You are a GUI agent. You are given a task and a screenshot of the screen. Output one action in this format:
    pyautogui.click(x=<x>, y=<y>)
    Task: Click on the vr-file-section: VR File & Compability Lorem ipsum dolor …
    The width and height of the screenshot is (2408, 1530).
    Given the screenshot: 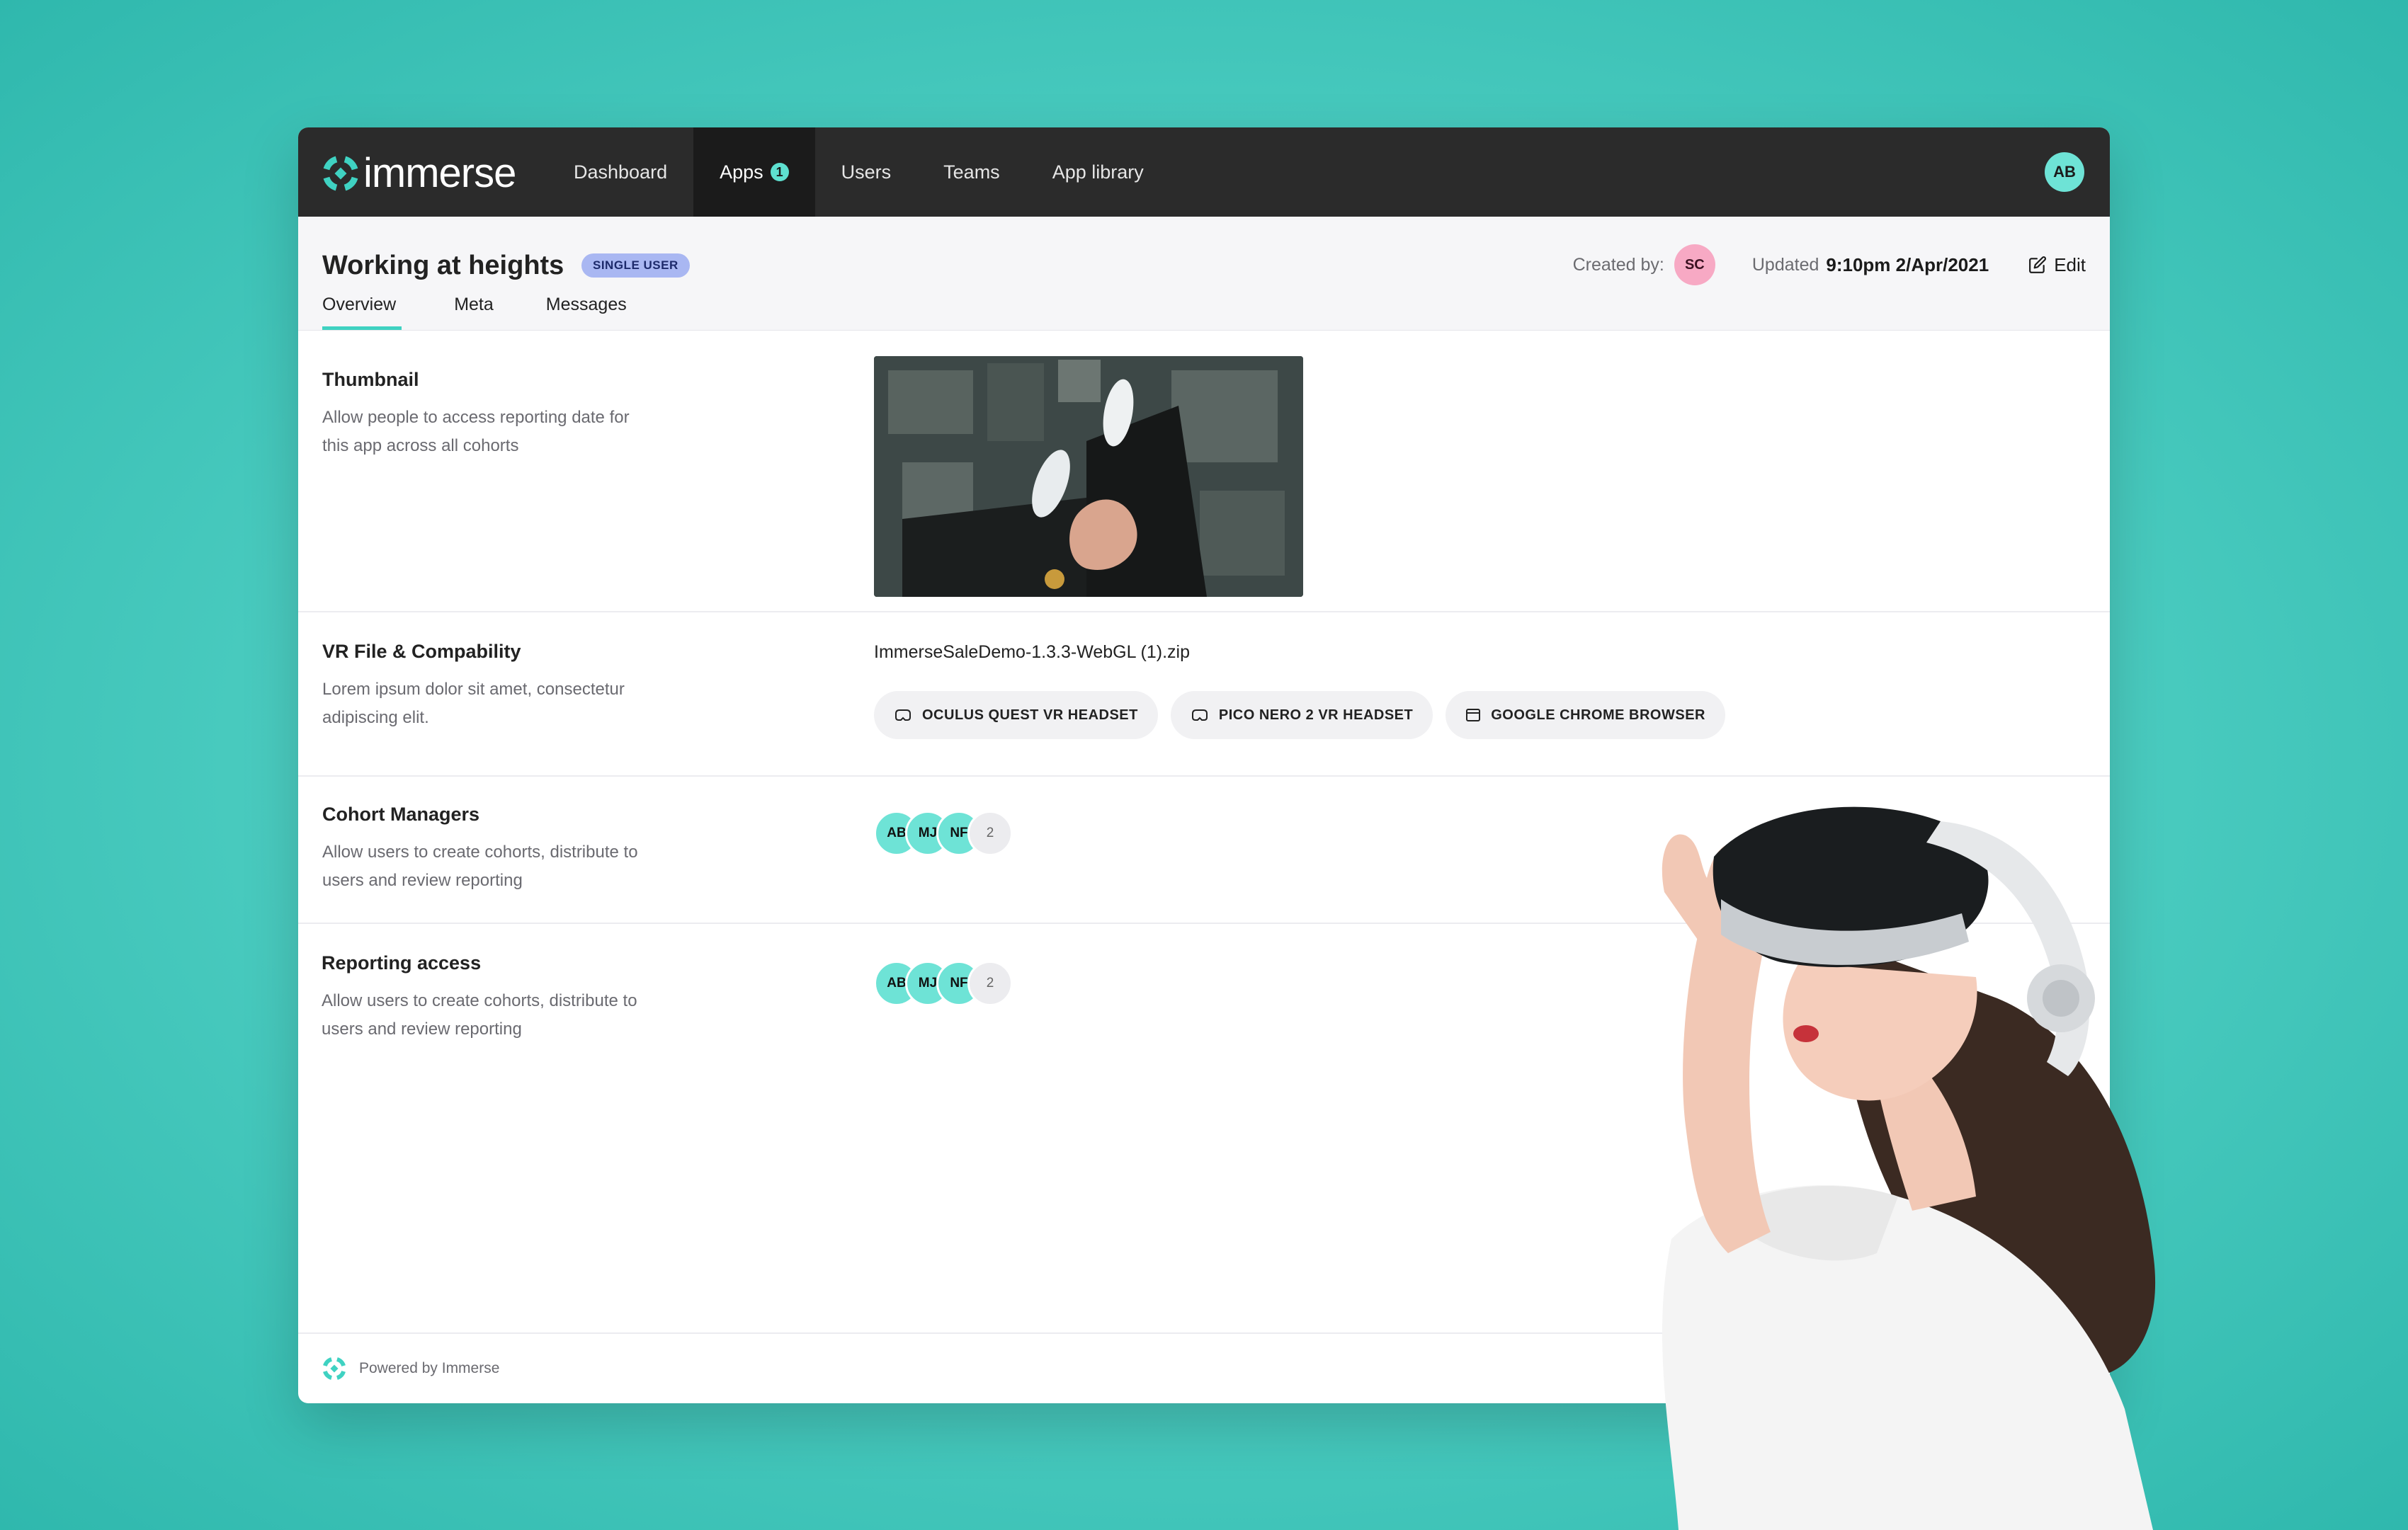 What is the action you would take?
    pyautogui.click(x=1204, y=695)
    